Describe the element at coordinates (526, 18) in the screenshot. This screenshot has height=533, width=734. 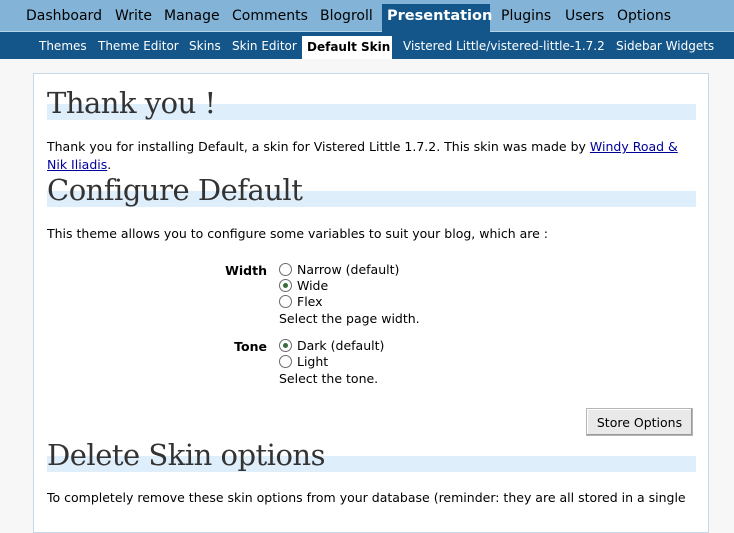
I see `nav-plugins: Plugins` at that location.